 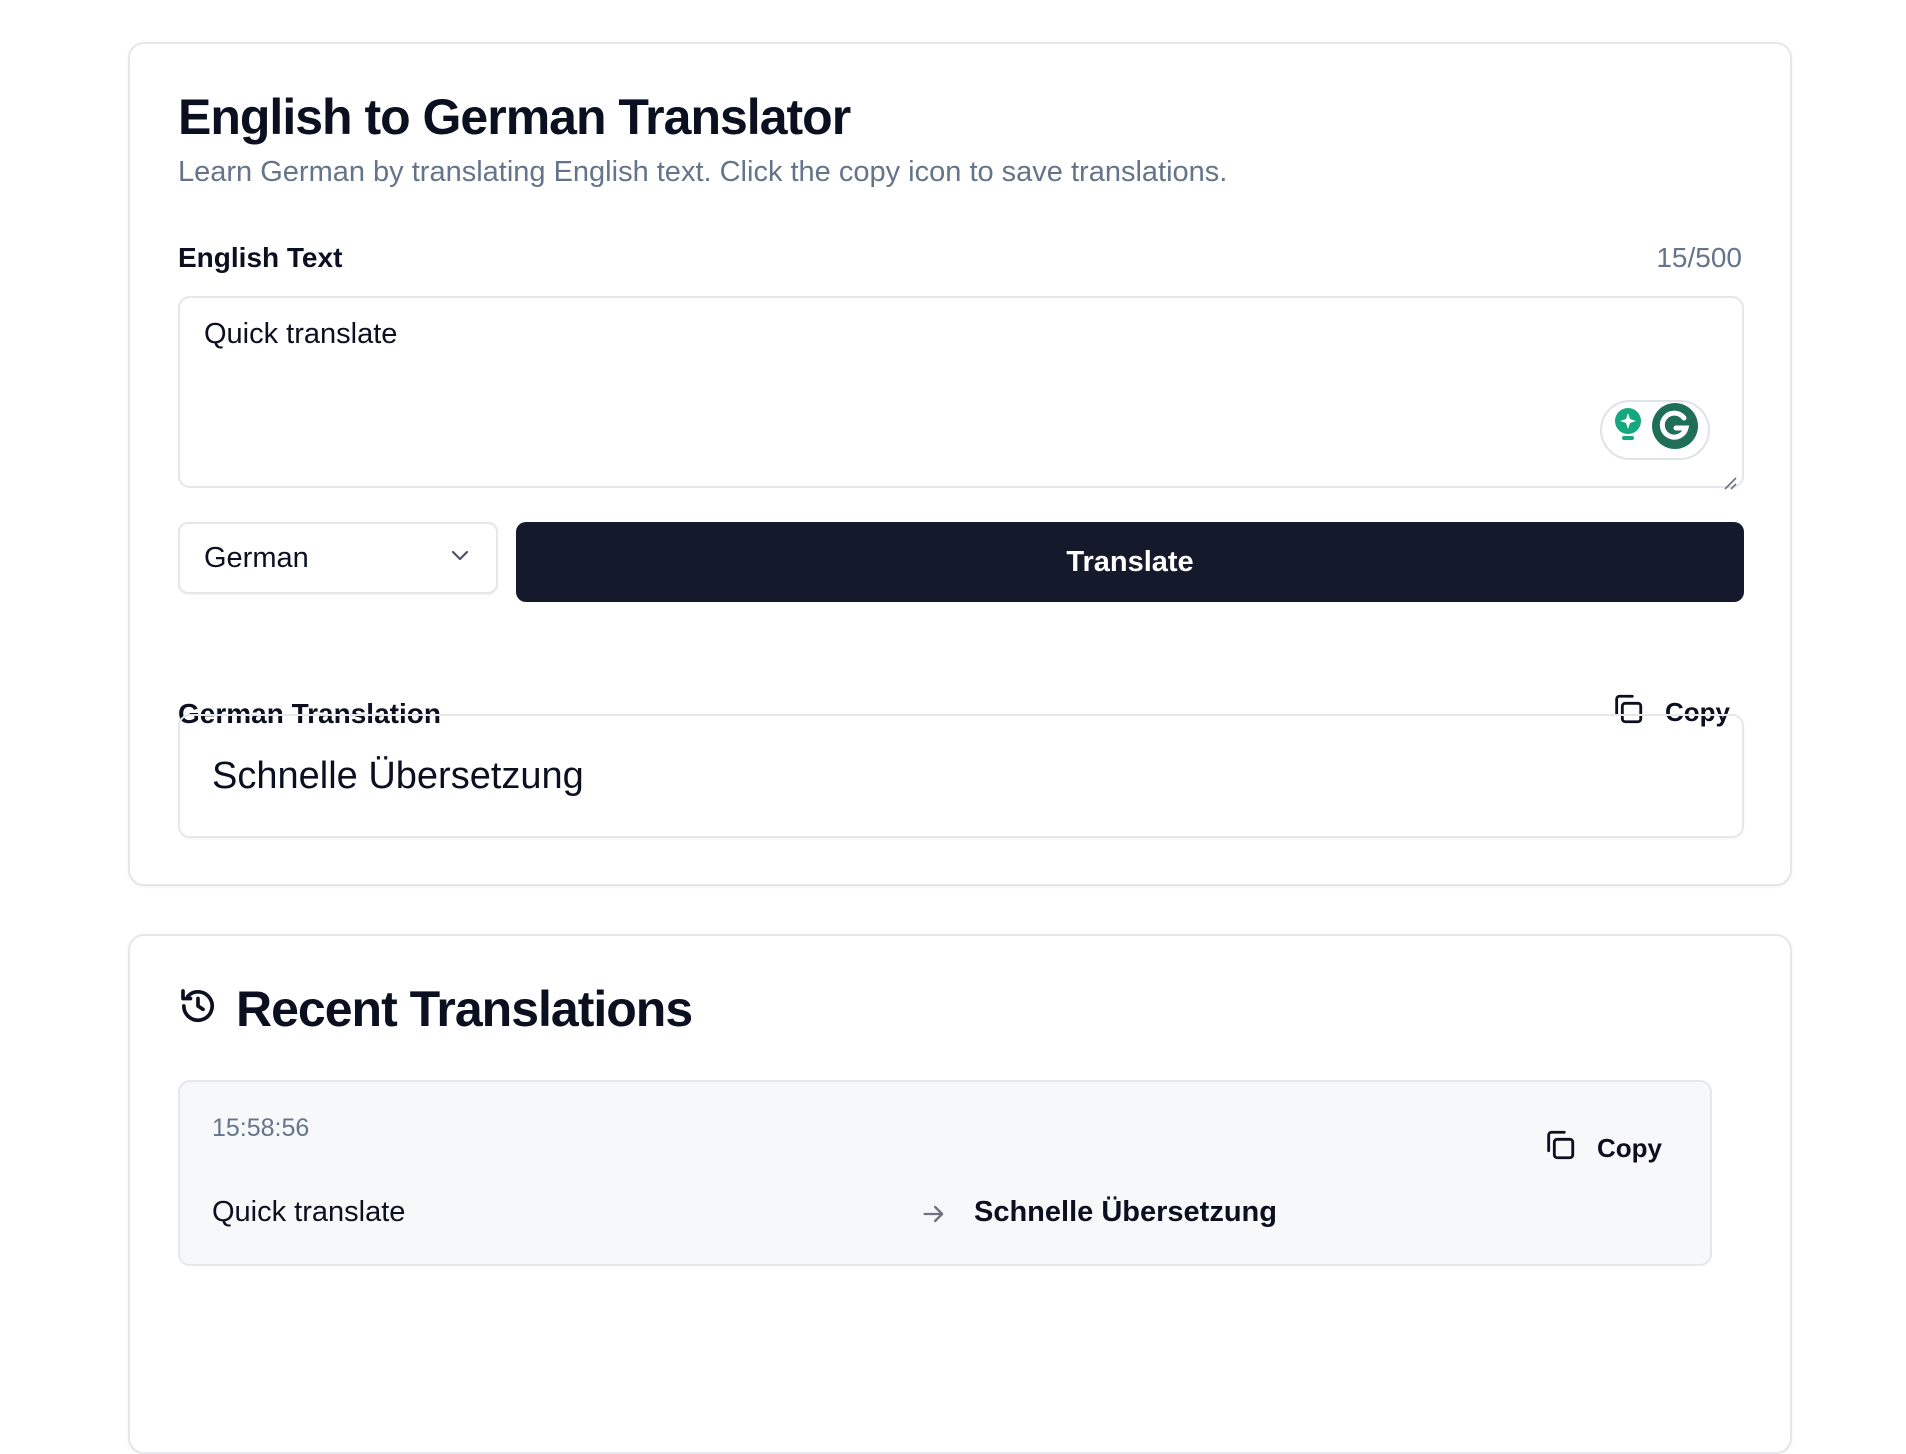 I want to click on character-count: 15/500, so click(x=1699, y=257).